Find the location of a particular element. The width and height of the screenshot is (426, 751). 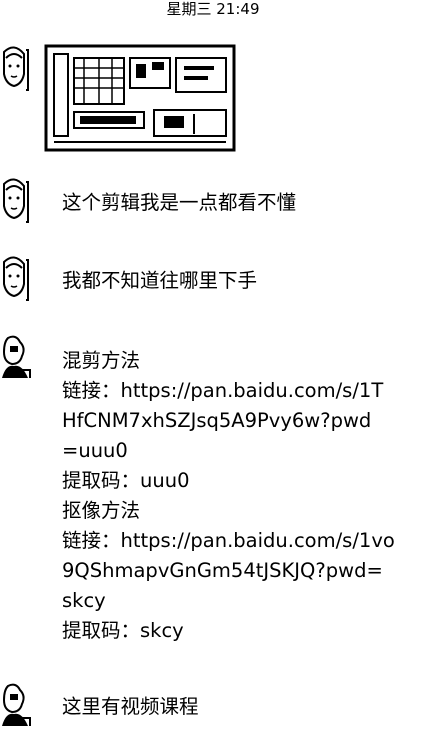

message-line: 提取码：skcy is located at coordinates (123, 630).